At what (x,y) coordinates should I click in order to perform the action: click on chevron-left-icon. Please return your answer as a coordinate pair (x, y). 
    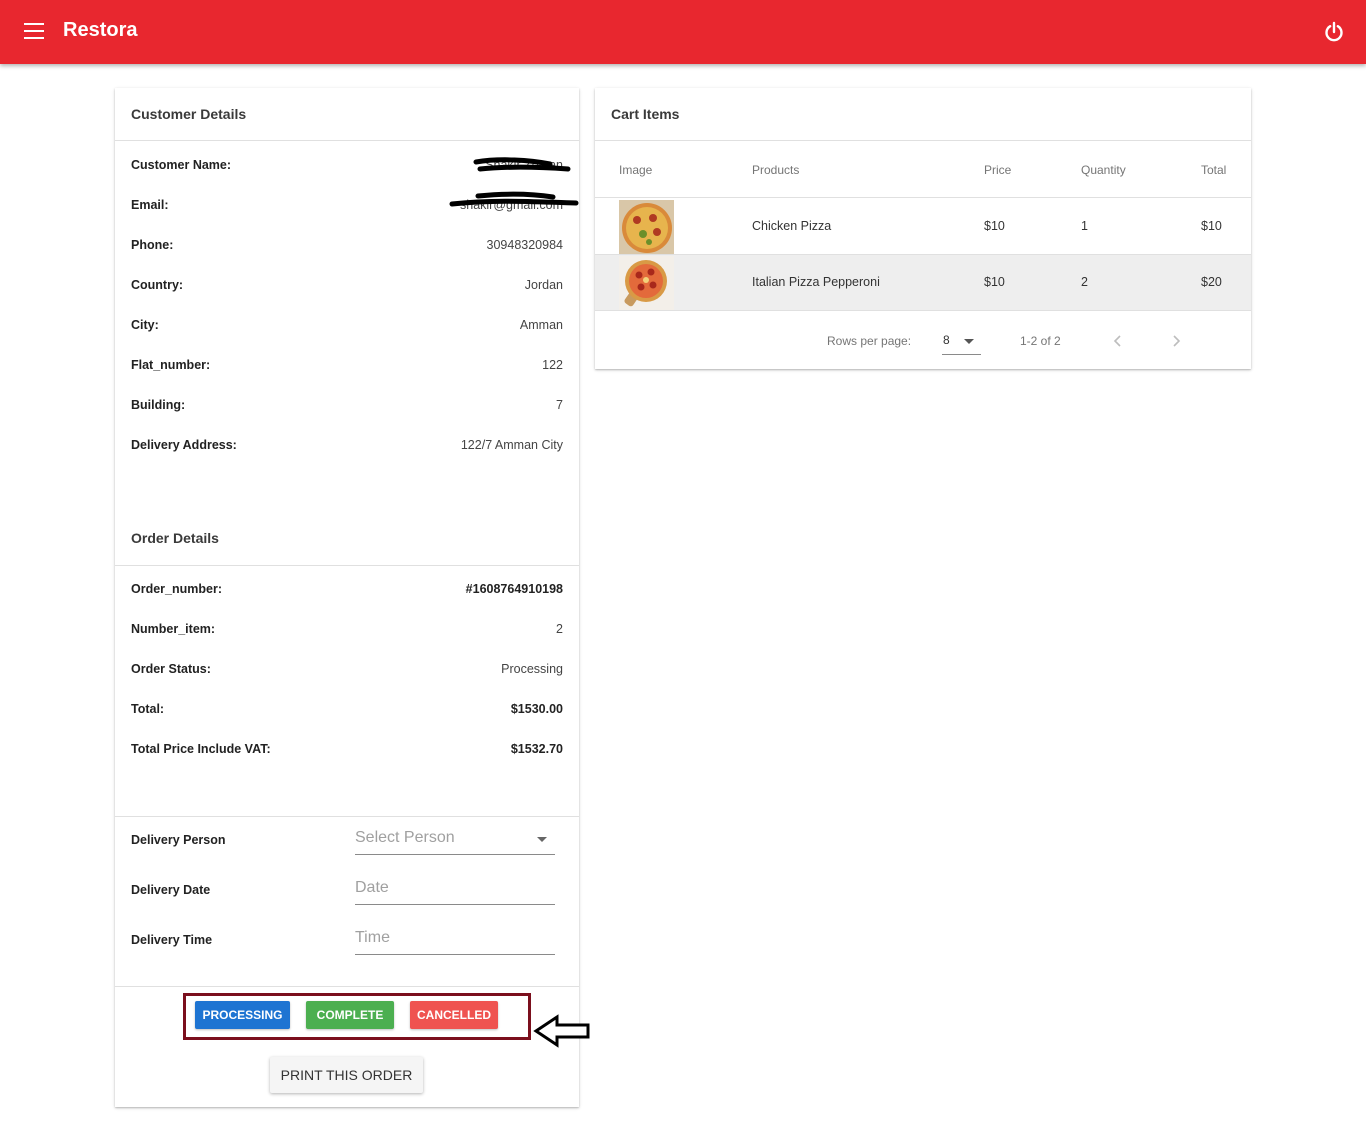
    Looking at the image, I should click on (1118, 341).